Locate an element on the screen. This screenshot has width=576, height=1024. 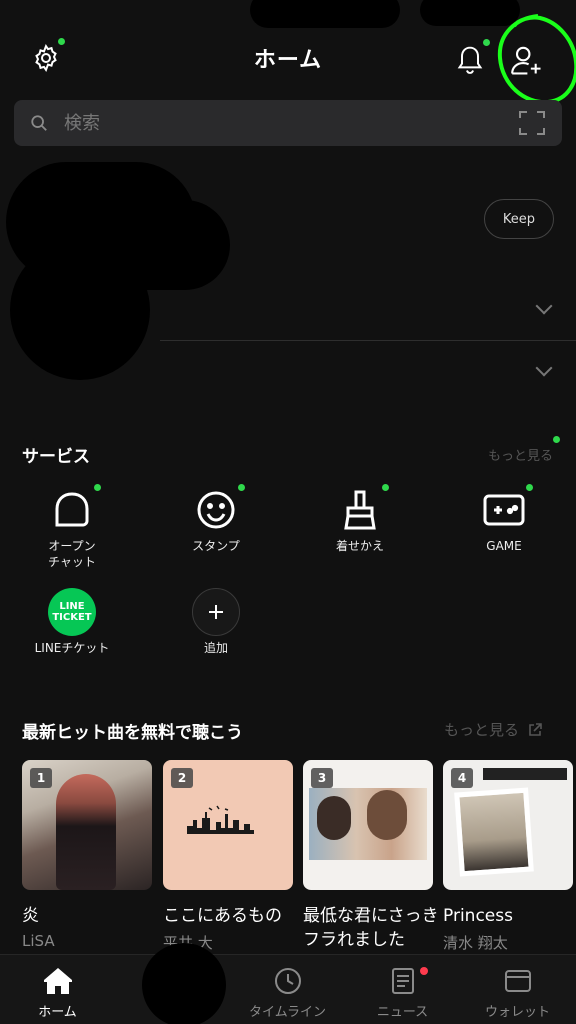
song-artist: LiSA is located at coordinates (38, 941).